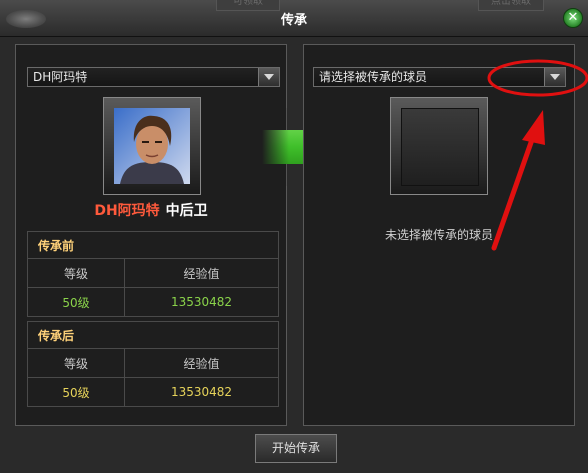  I want to click on start-inherit-button: 开始传承, so click(296, 448).